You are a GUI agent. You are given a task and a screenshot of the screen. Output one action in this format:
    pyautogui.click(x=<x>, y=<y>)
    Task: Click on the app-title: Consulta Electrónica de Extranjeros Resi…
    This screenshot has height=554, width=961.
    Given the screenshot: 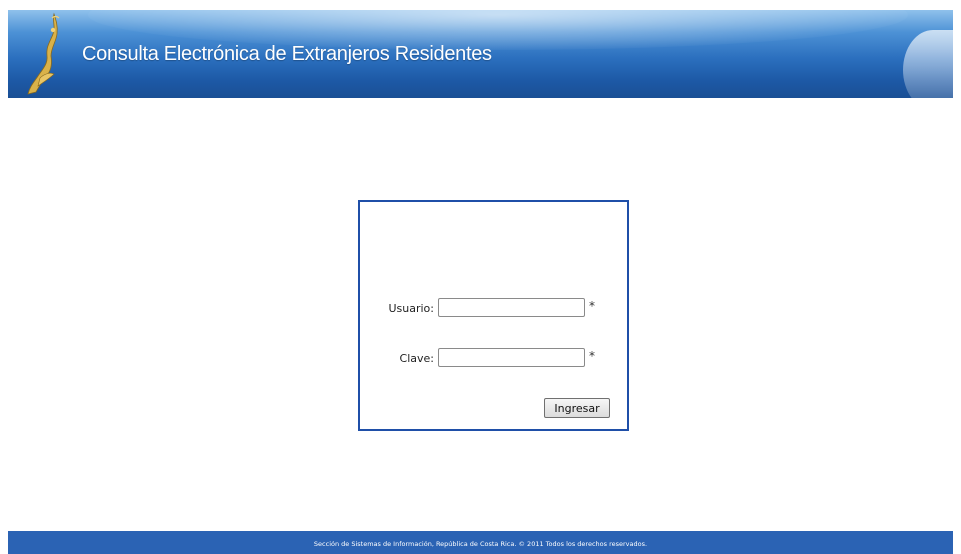 What is the action you would take?
    pyautogui.click(x=287, y=54)
    